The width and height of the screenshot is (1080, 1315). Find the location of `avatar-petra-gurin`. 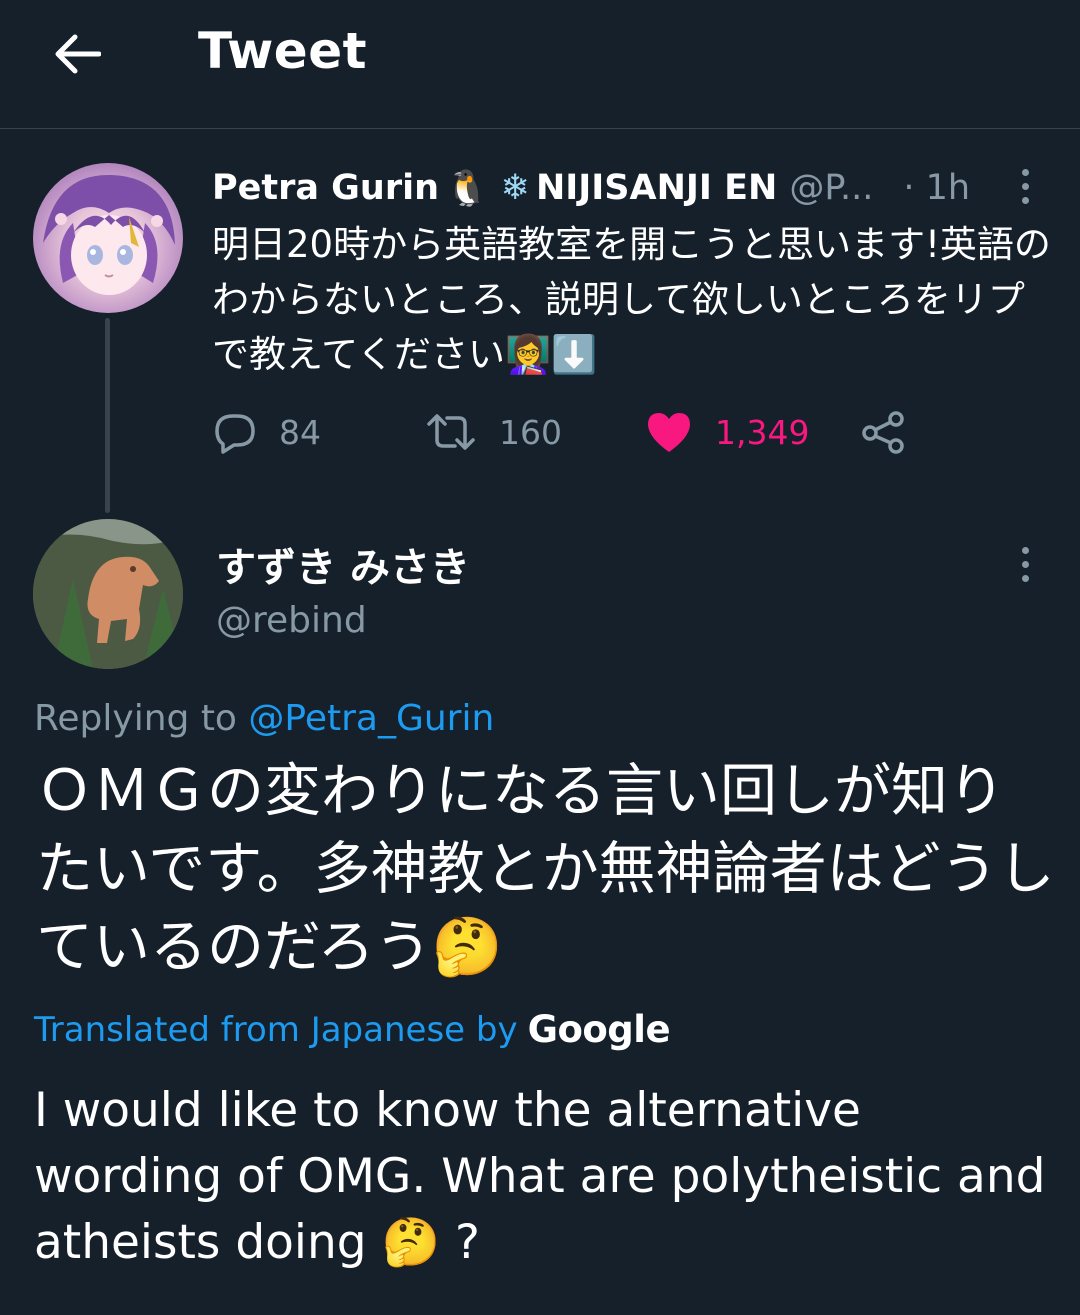

avatar-petra-gurin is located at coordinates (108, 238).